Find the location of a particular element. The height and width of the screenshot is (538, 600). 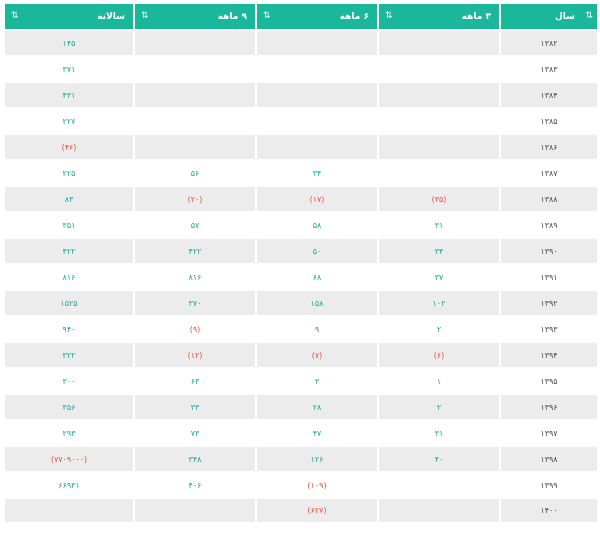

cell-6-month: ۹ is located at coordinates (317, 329).